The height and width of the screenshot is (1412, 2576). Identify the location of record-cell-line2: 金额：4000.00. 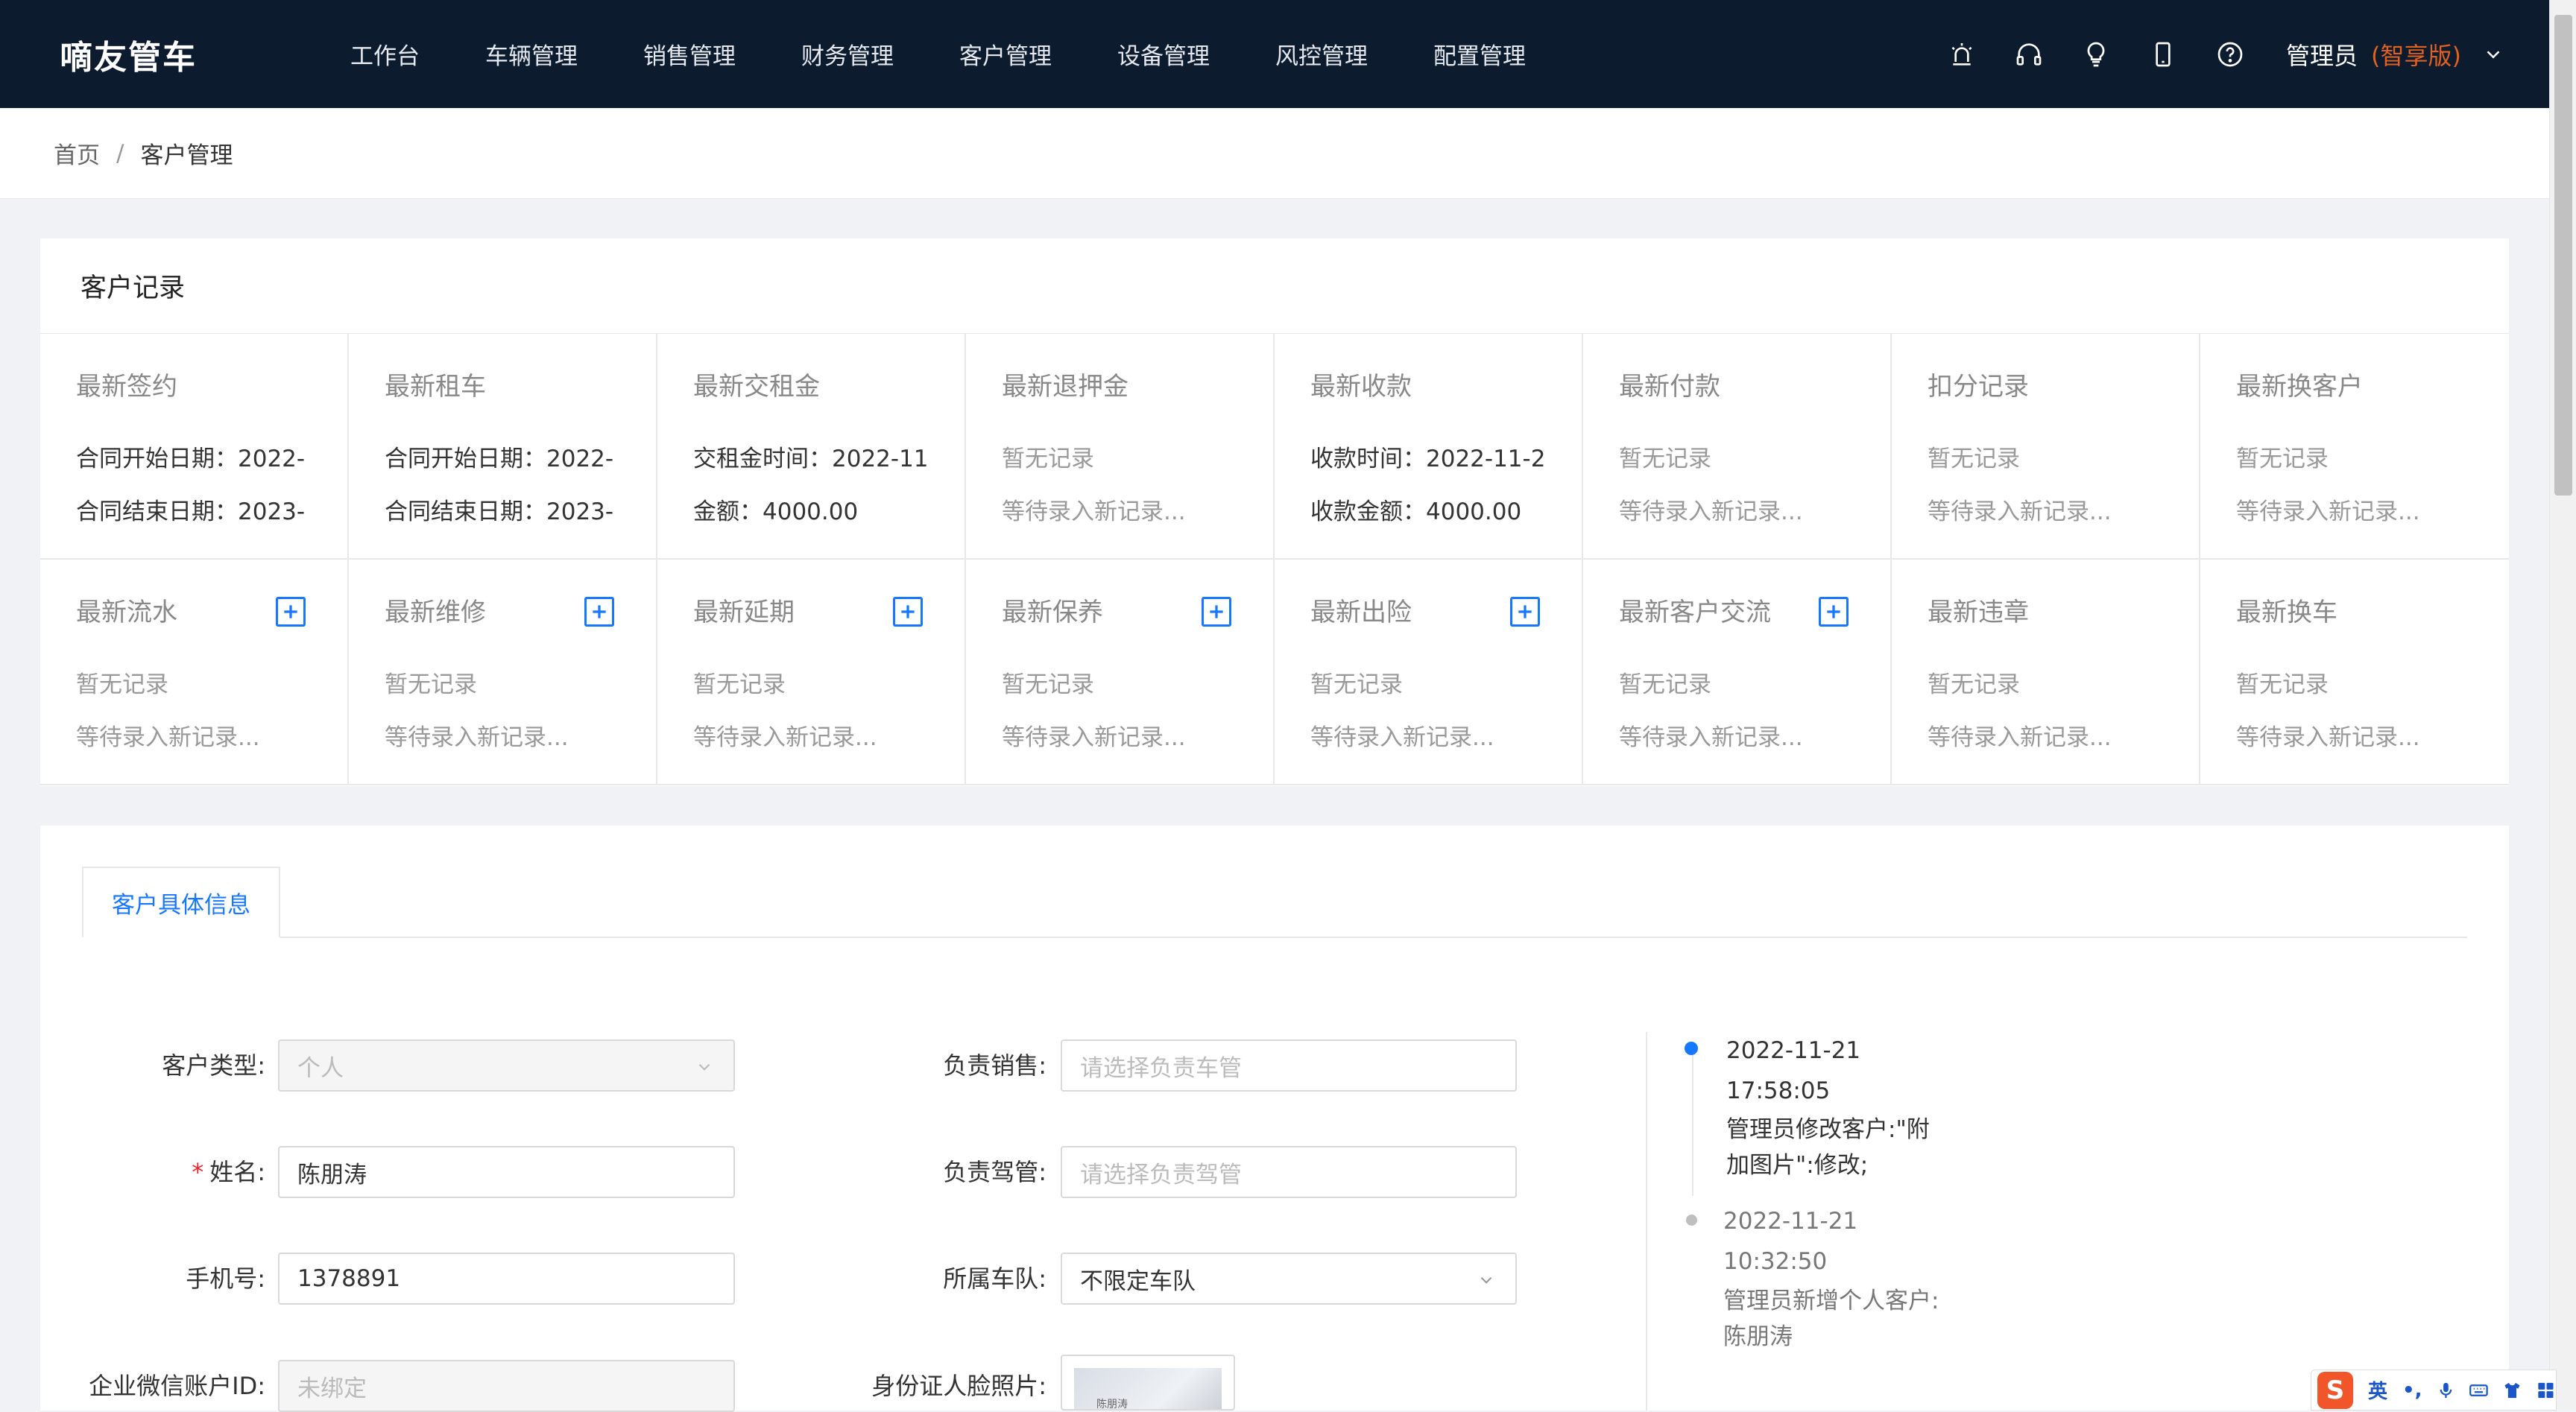
(776, 511).